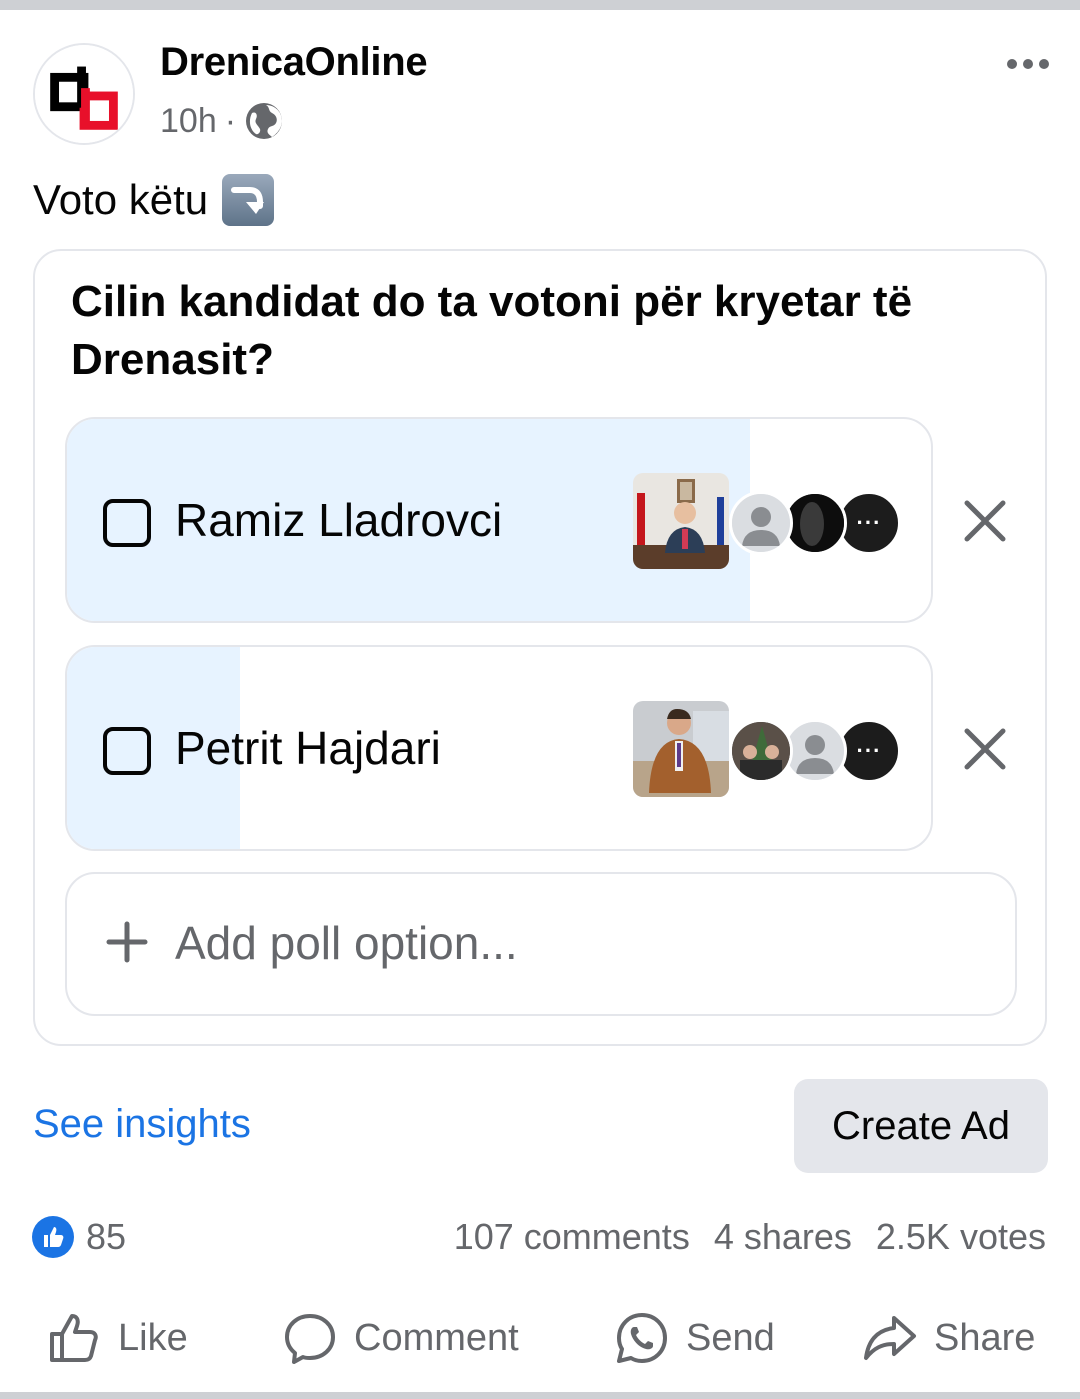 The width and height of the screenshot is (1080, 1399). I want to click on option-label: Petrit Hajdari, so click(308, 748).